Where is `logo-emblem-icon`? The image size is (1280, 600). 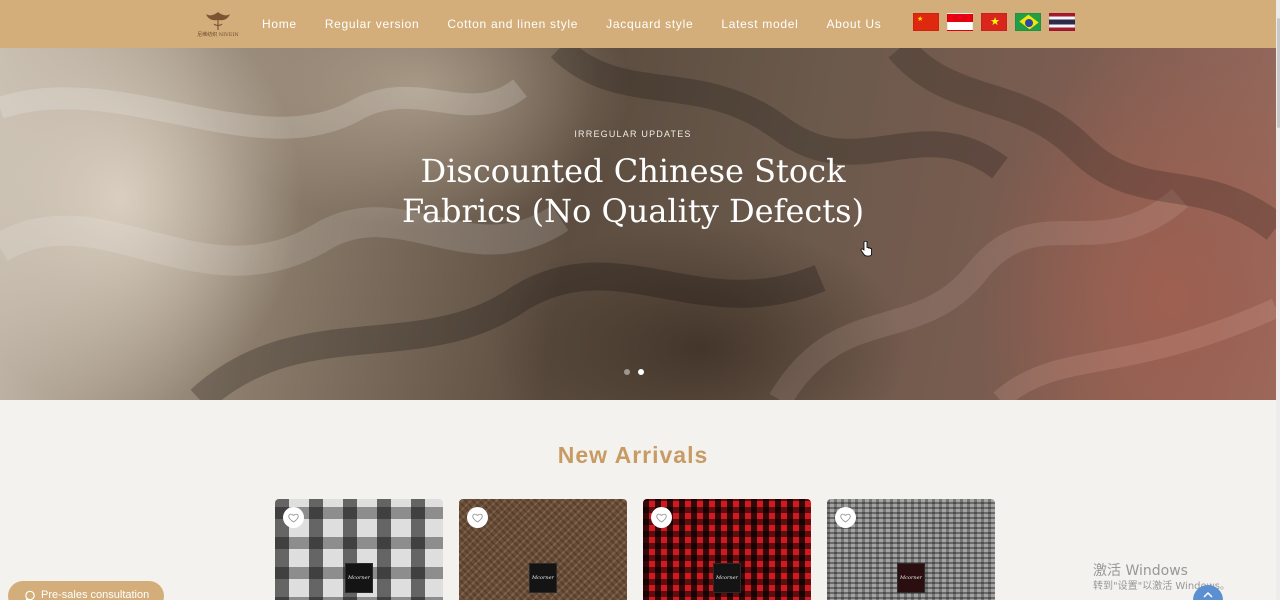
logo-emblem-icon is located at coordinates (218, 21).